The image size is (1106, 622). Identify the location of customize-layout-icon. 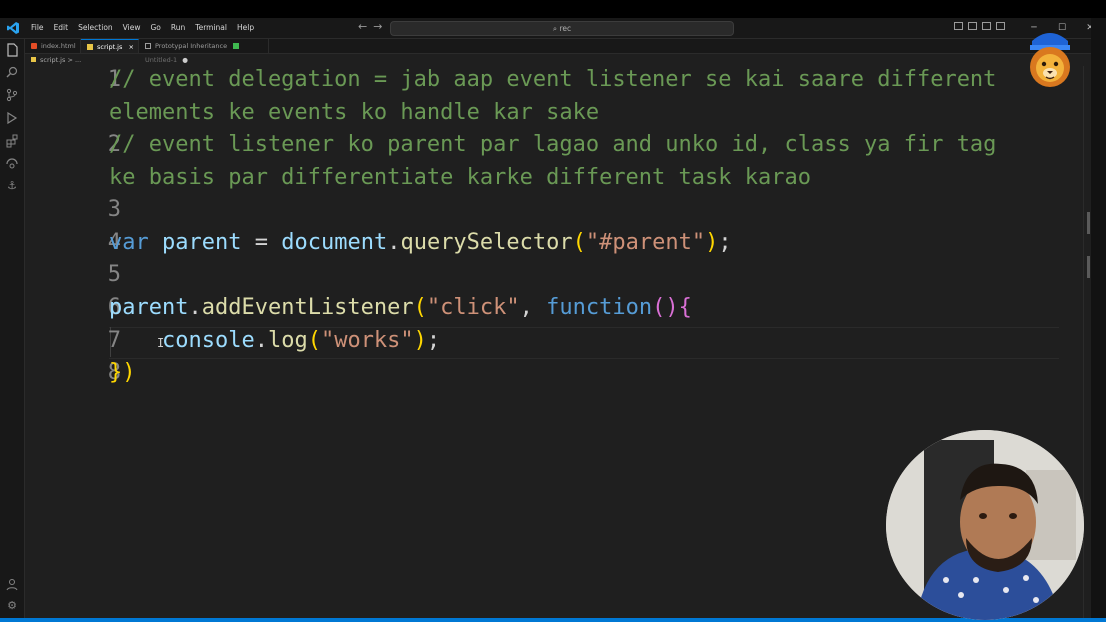
(1000, 26).